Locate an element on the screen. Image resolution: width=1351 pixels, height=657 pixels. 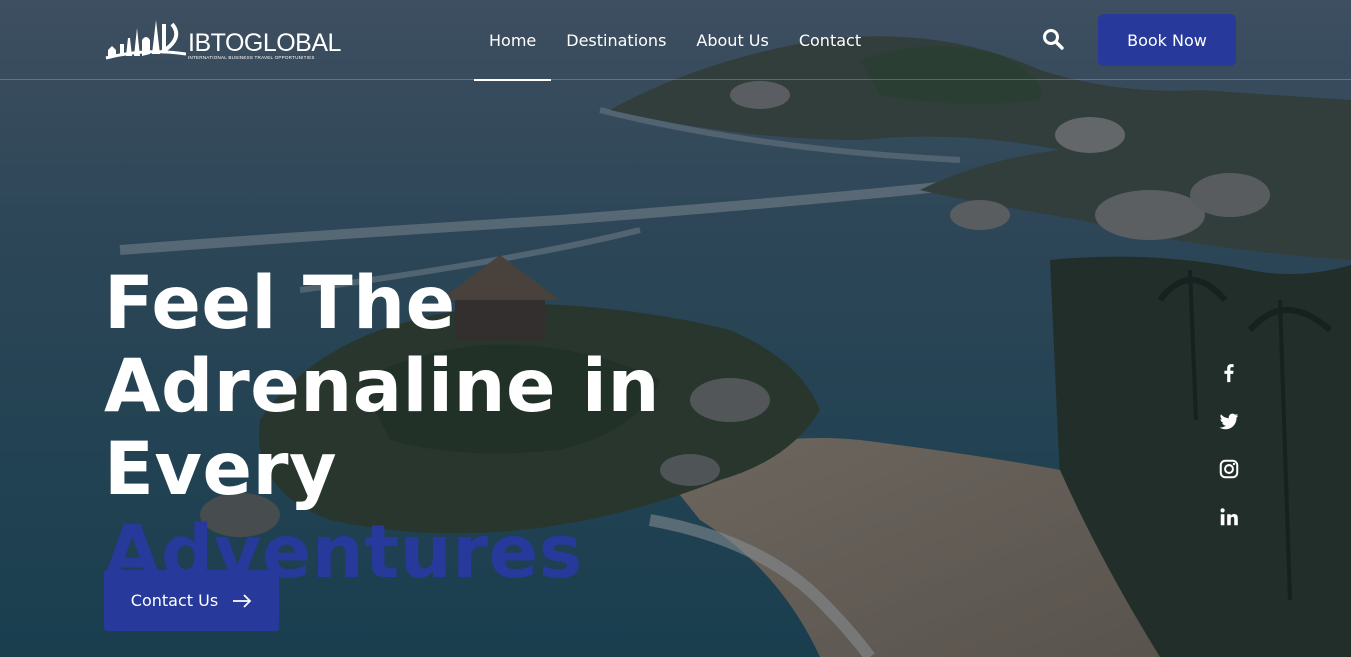
hero-headline-line2: Adrenaline in is located at coordinates (382, 386).